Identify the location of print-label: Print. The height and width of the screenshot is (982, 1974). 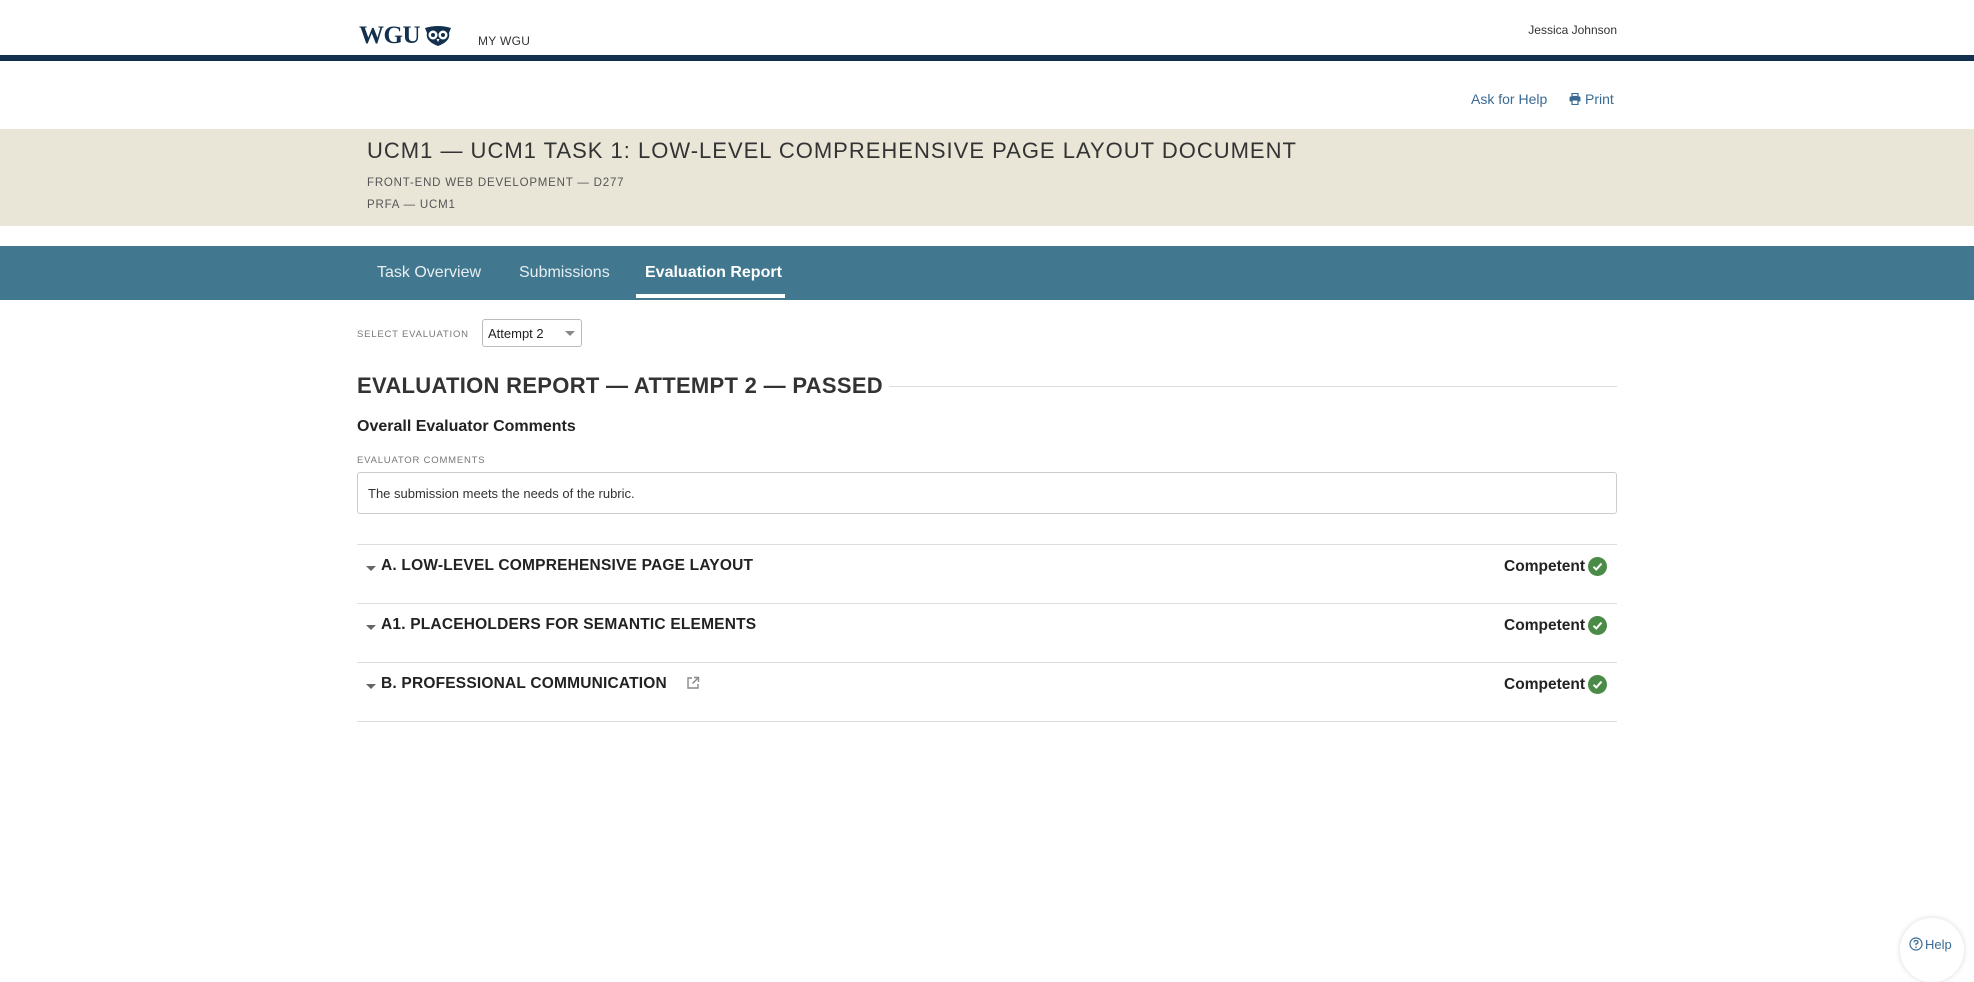
(1599, 99).